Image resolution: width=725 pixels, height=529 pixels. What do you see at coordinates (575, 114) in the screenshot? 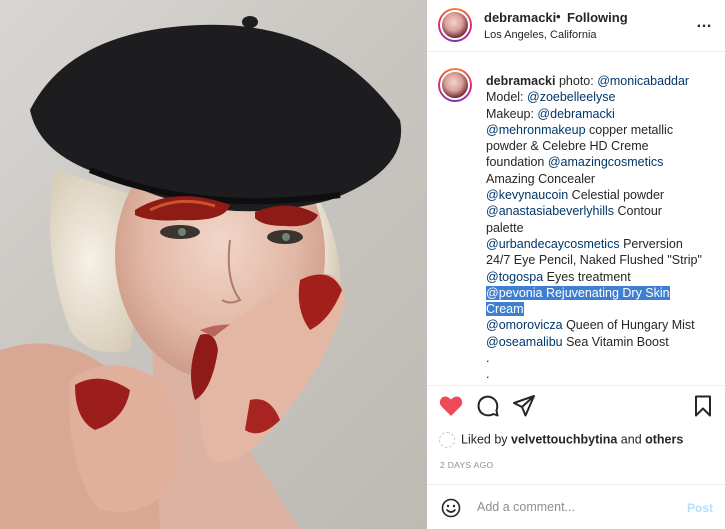
I see `mention-link: @debramacki` at bounding box center [575, 114].